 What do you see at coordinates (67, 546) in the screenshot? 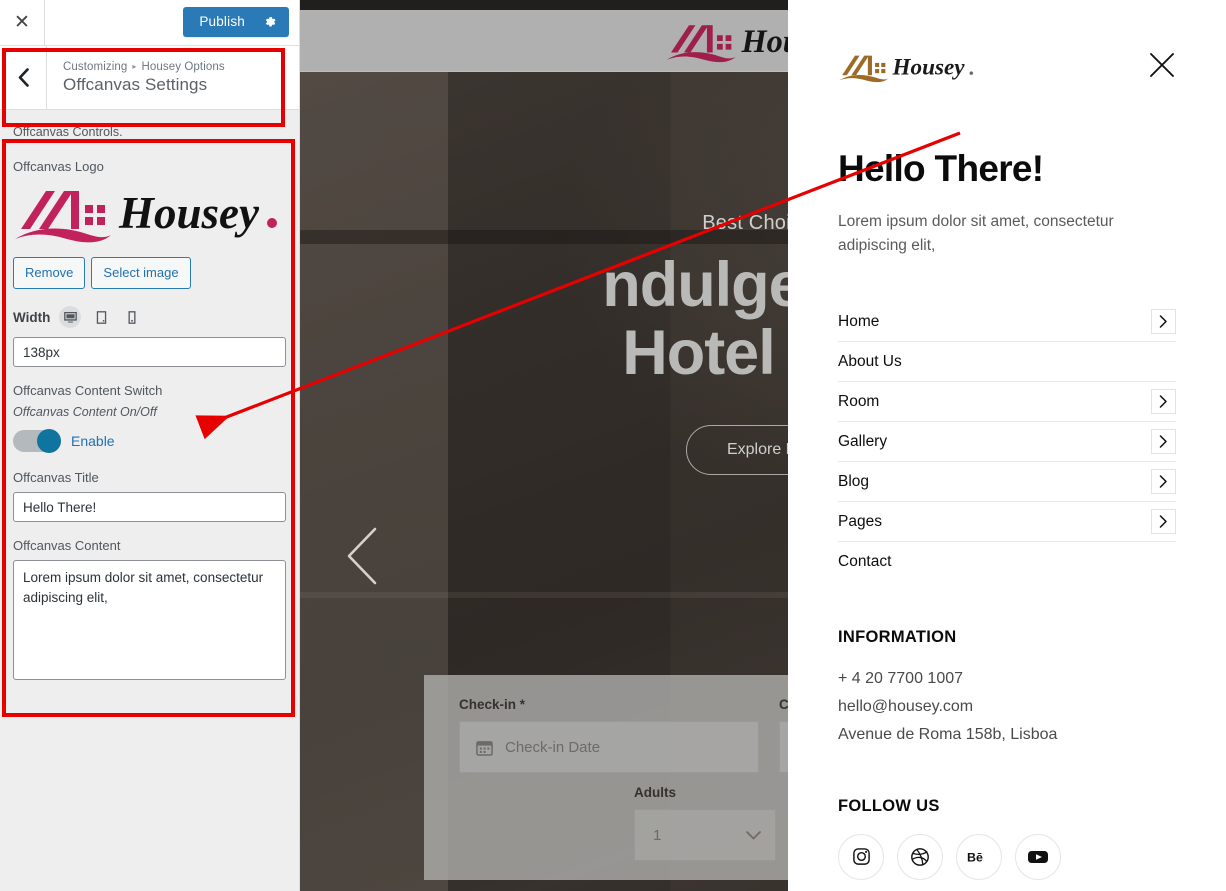
I see `offcanvas-content-label: Offcanvas Content` at bounding box center [67, 546].